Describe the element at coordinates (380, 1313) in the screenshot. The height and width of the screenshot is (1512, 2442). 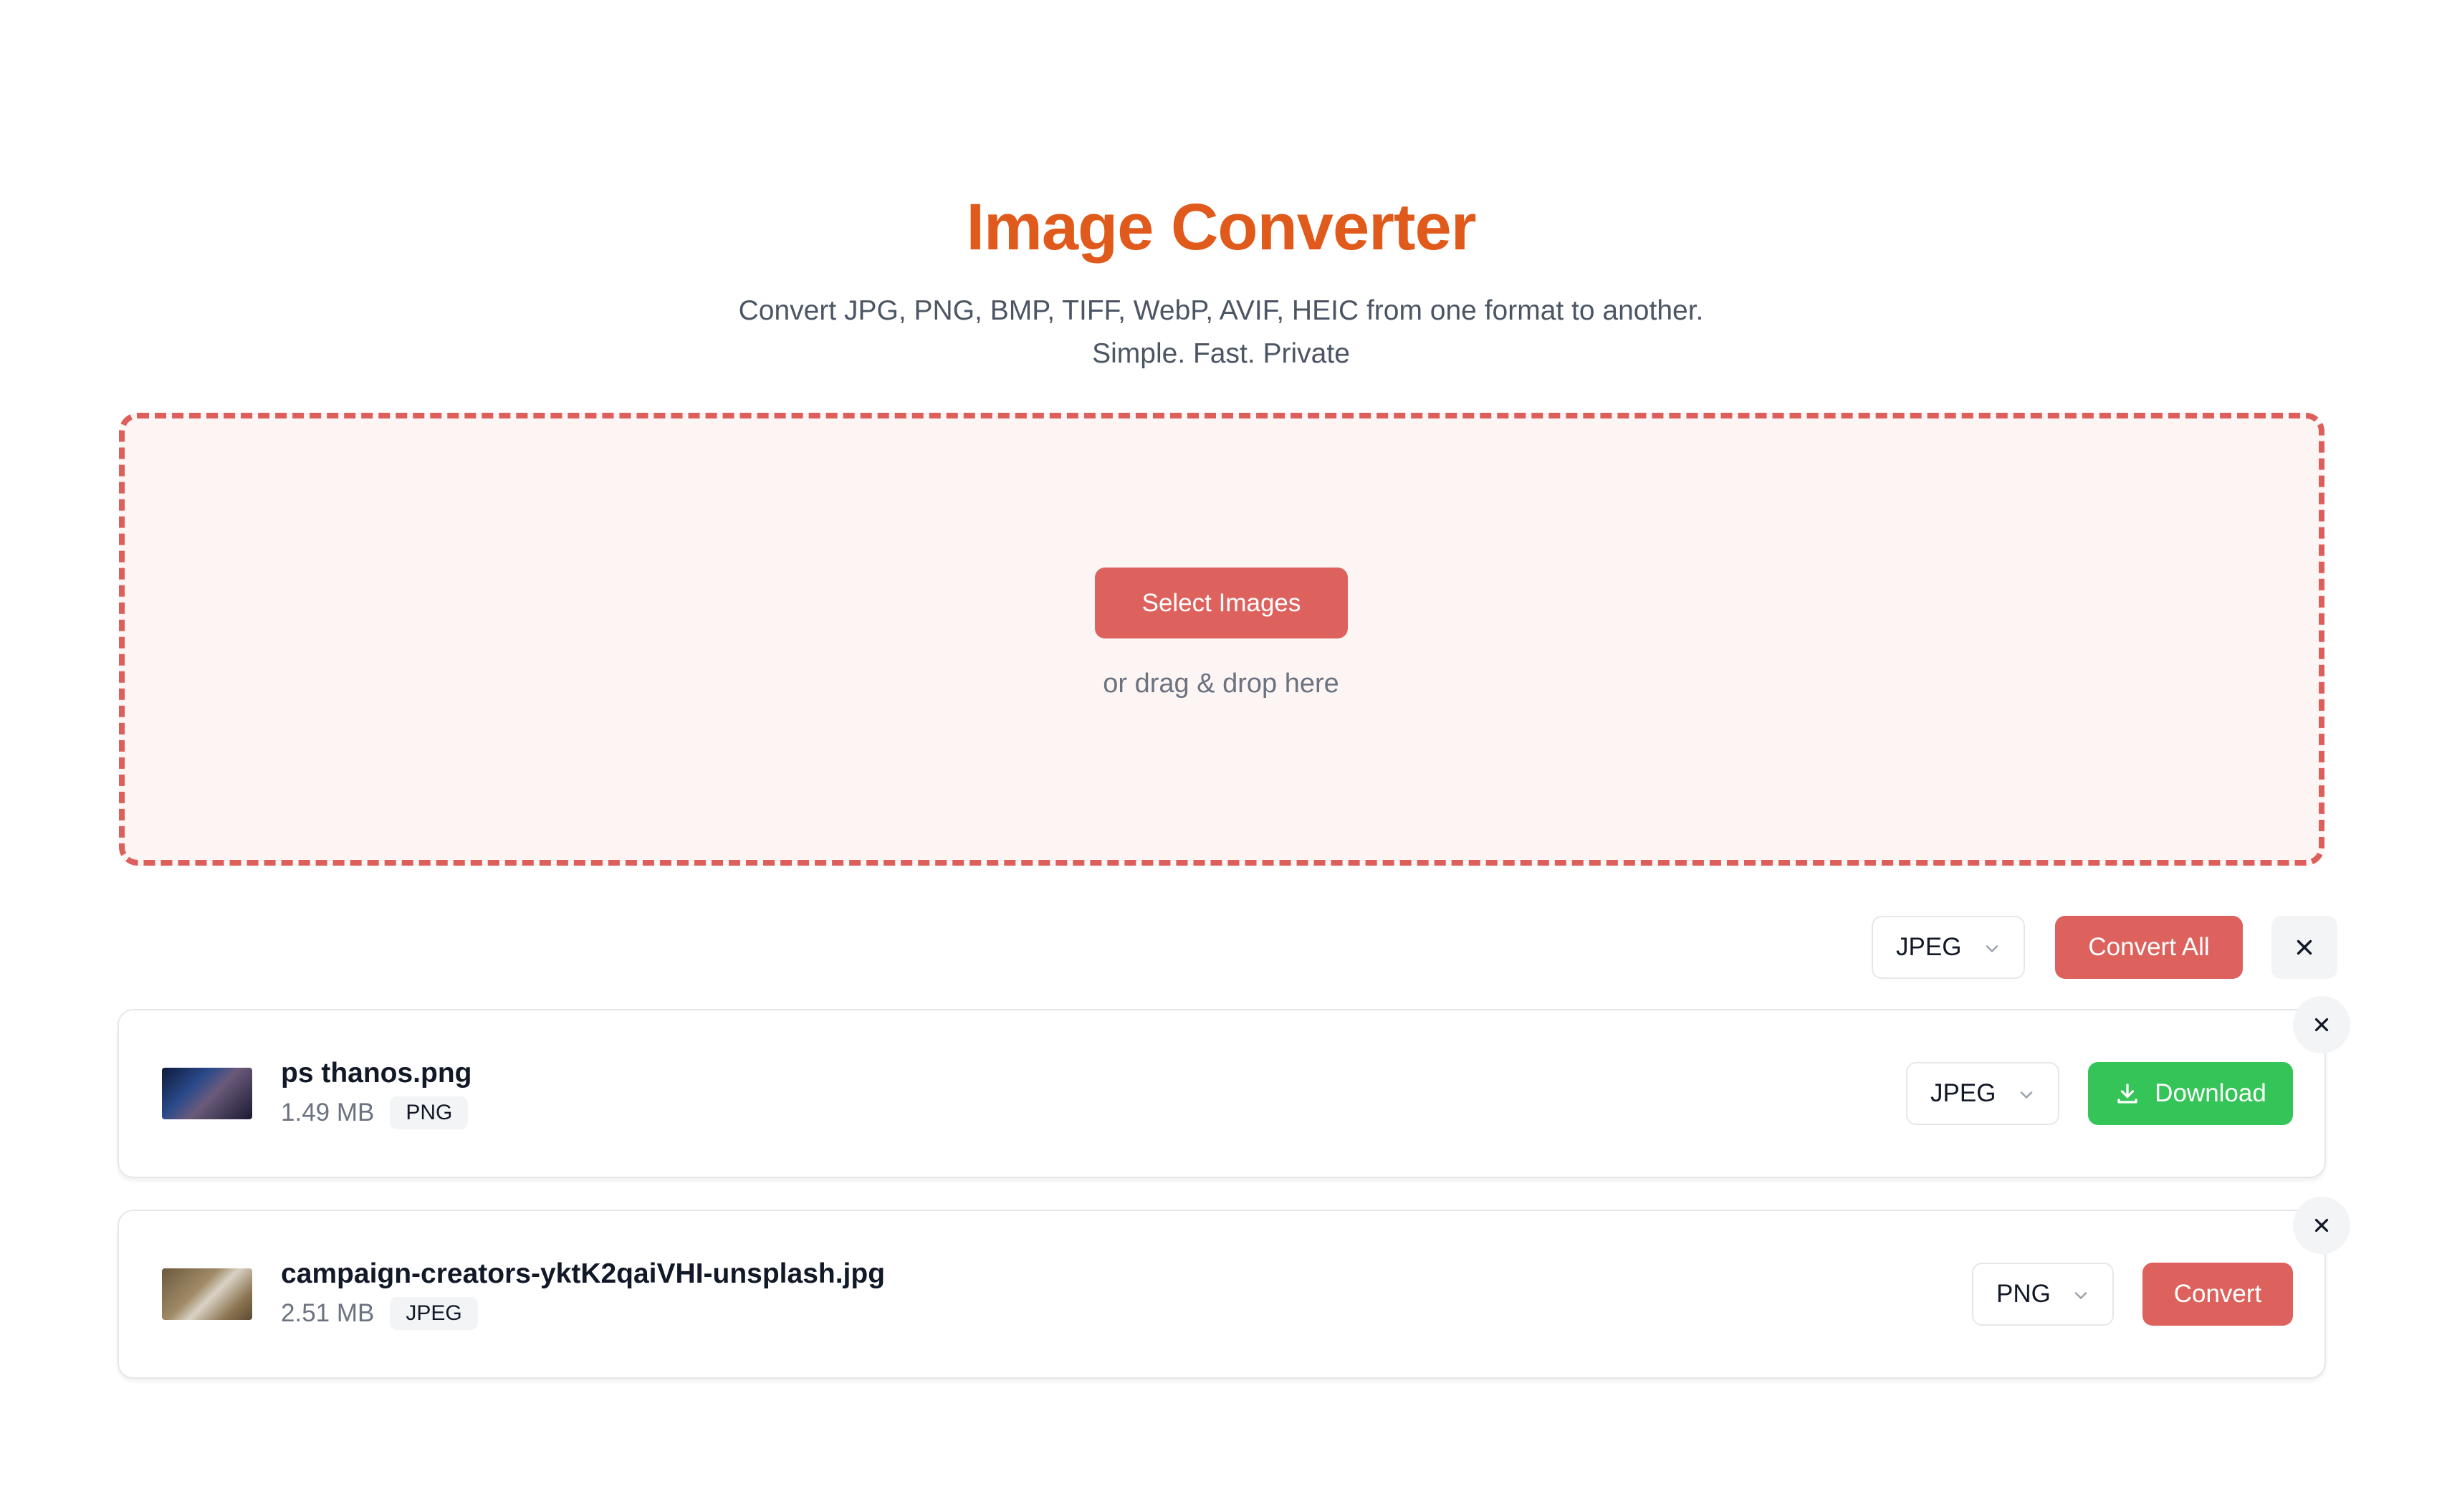
I see `file-meta: 2.51 MB JPEG` at that location.